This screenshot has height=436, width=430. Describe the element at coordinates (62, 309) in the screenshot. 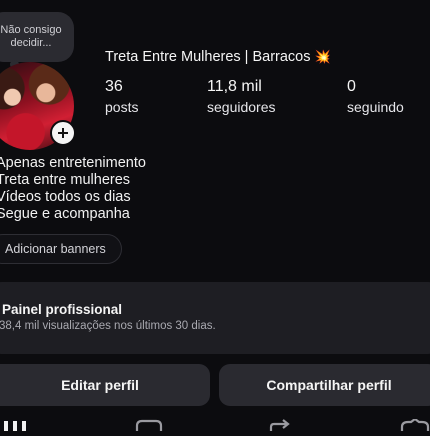

I see `dashboard-title: Painel profissional` at that location.